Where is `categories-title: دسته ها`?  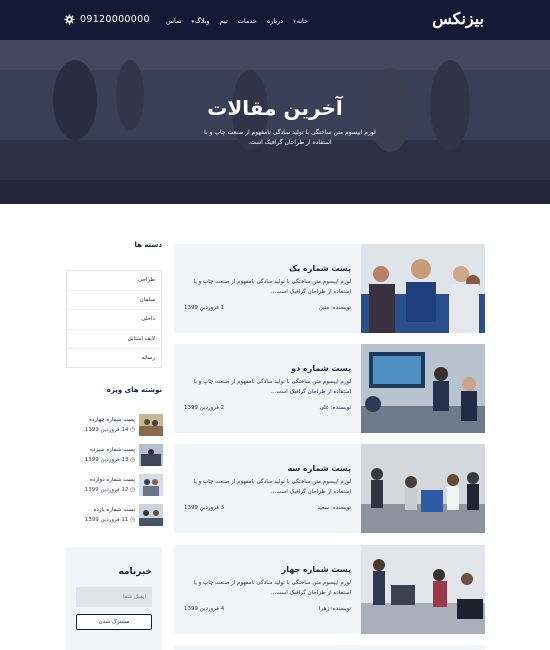 categories-title: دسته ها is located at coordinates (148, 245).